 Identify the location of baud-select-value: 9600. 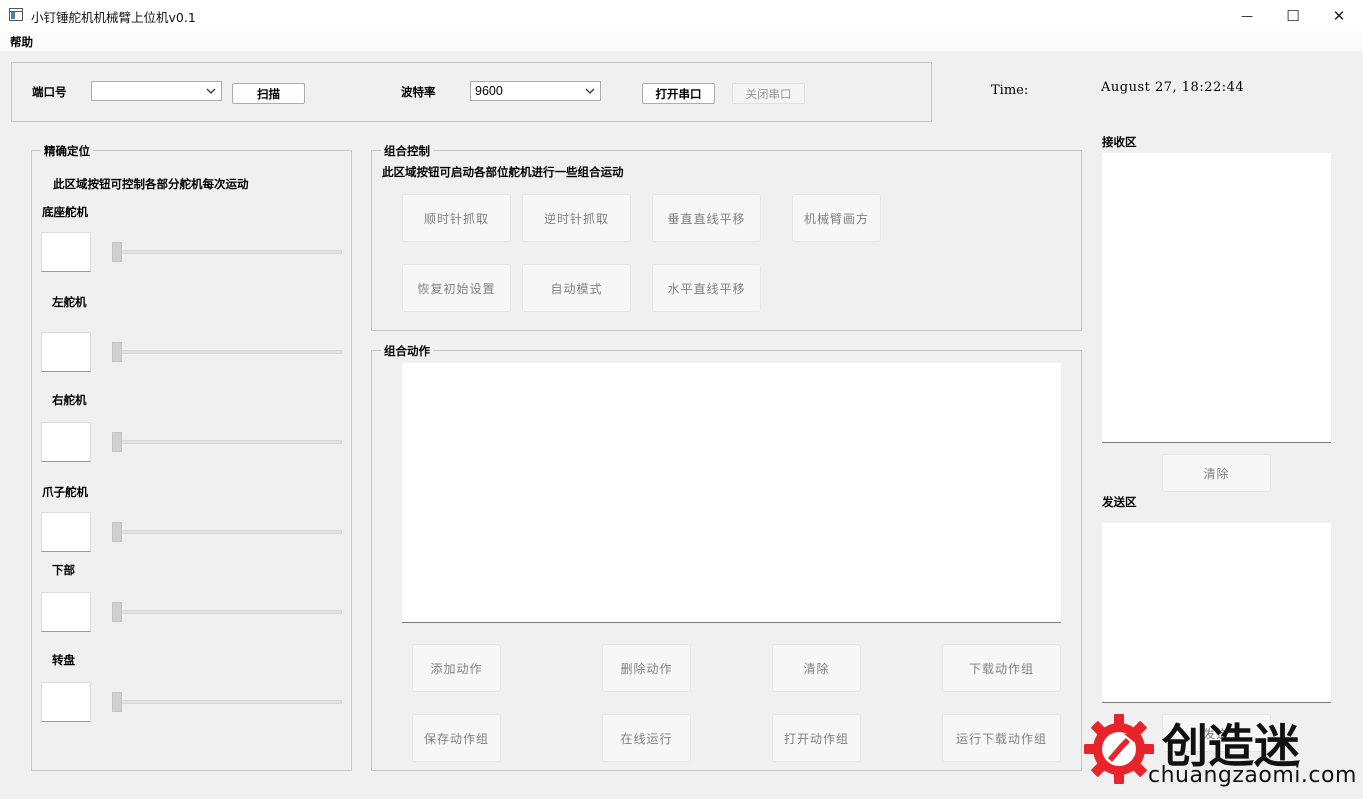
(489, 91).